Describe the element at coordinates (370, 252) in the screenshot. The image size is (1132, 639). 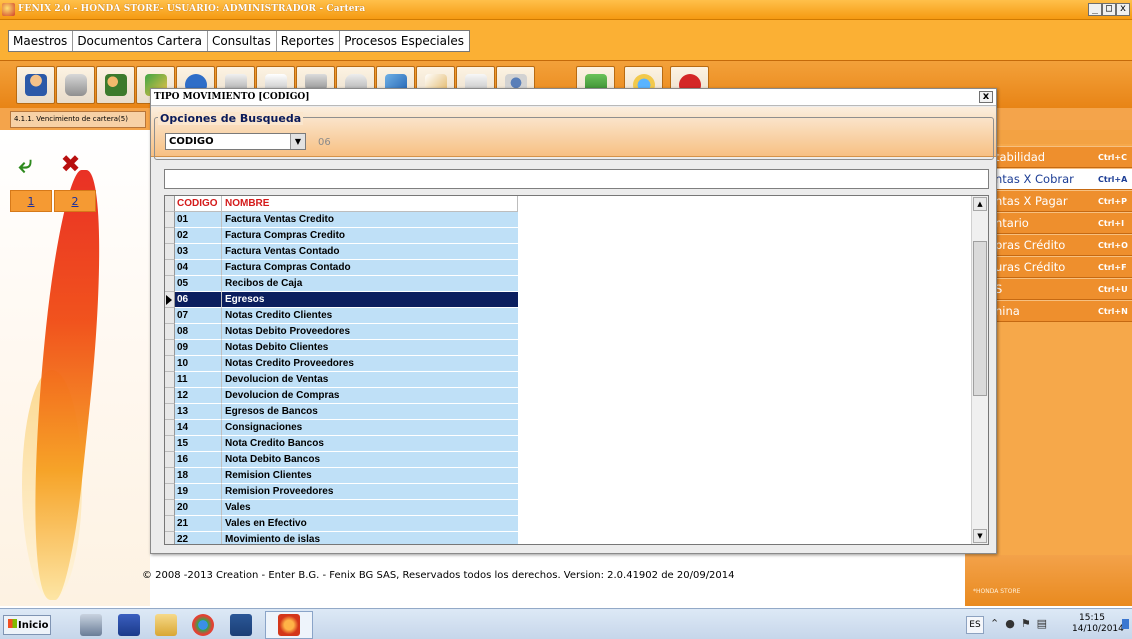
I see `cell-nombre: Factura Ventas Contado` at that location.